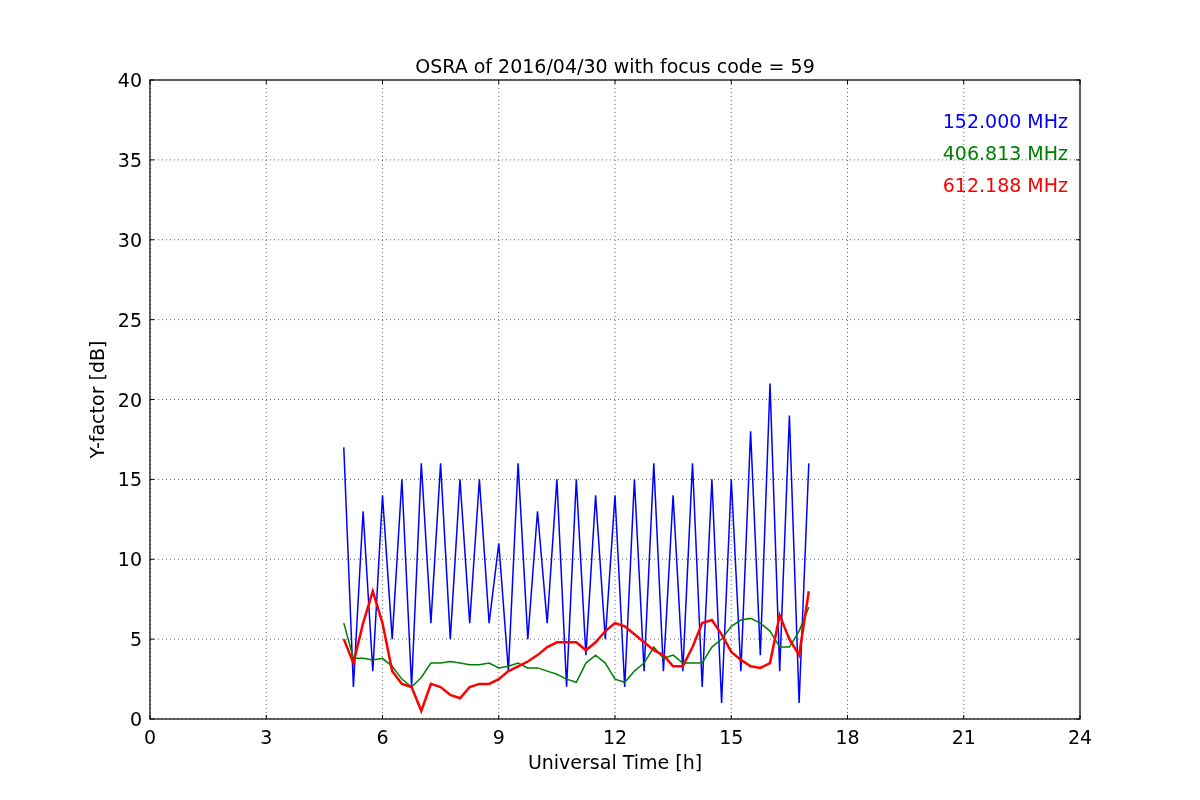 The height and width of the screenshot is (800, 1200). Describe the element at coordinates (847, 737) in the screenshot. I see `x-tick-label: 18` at that location.